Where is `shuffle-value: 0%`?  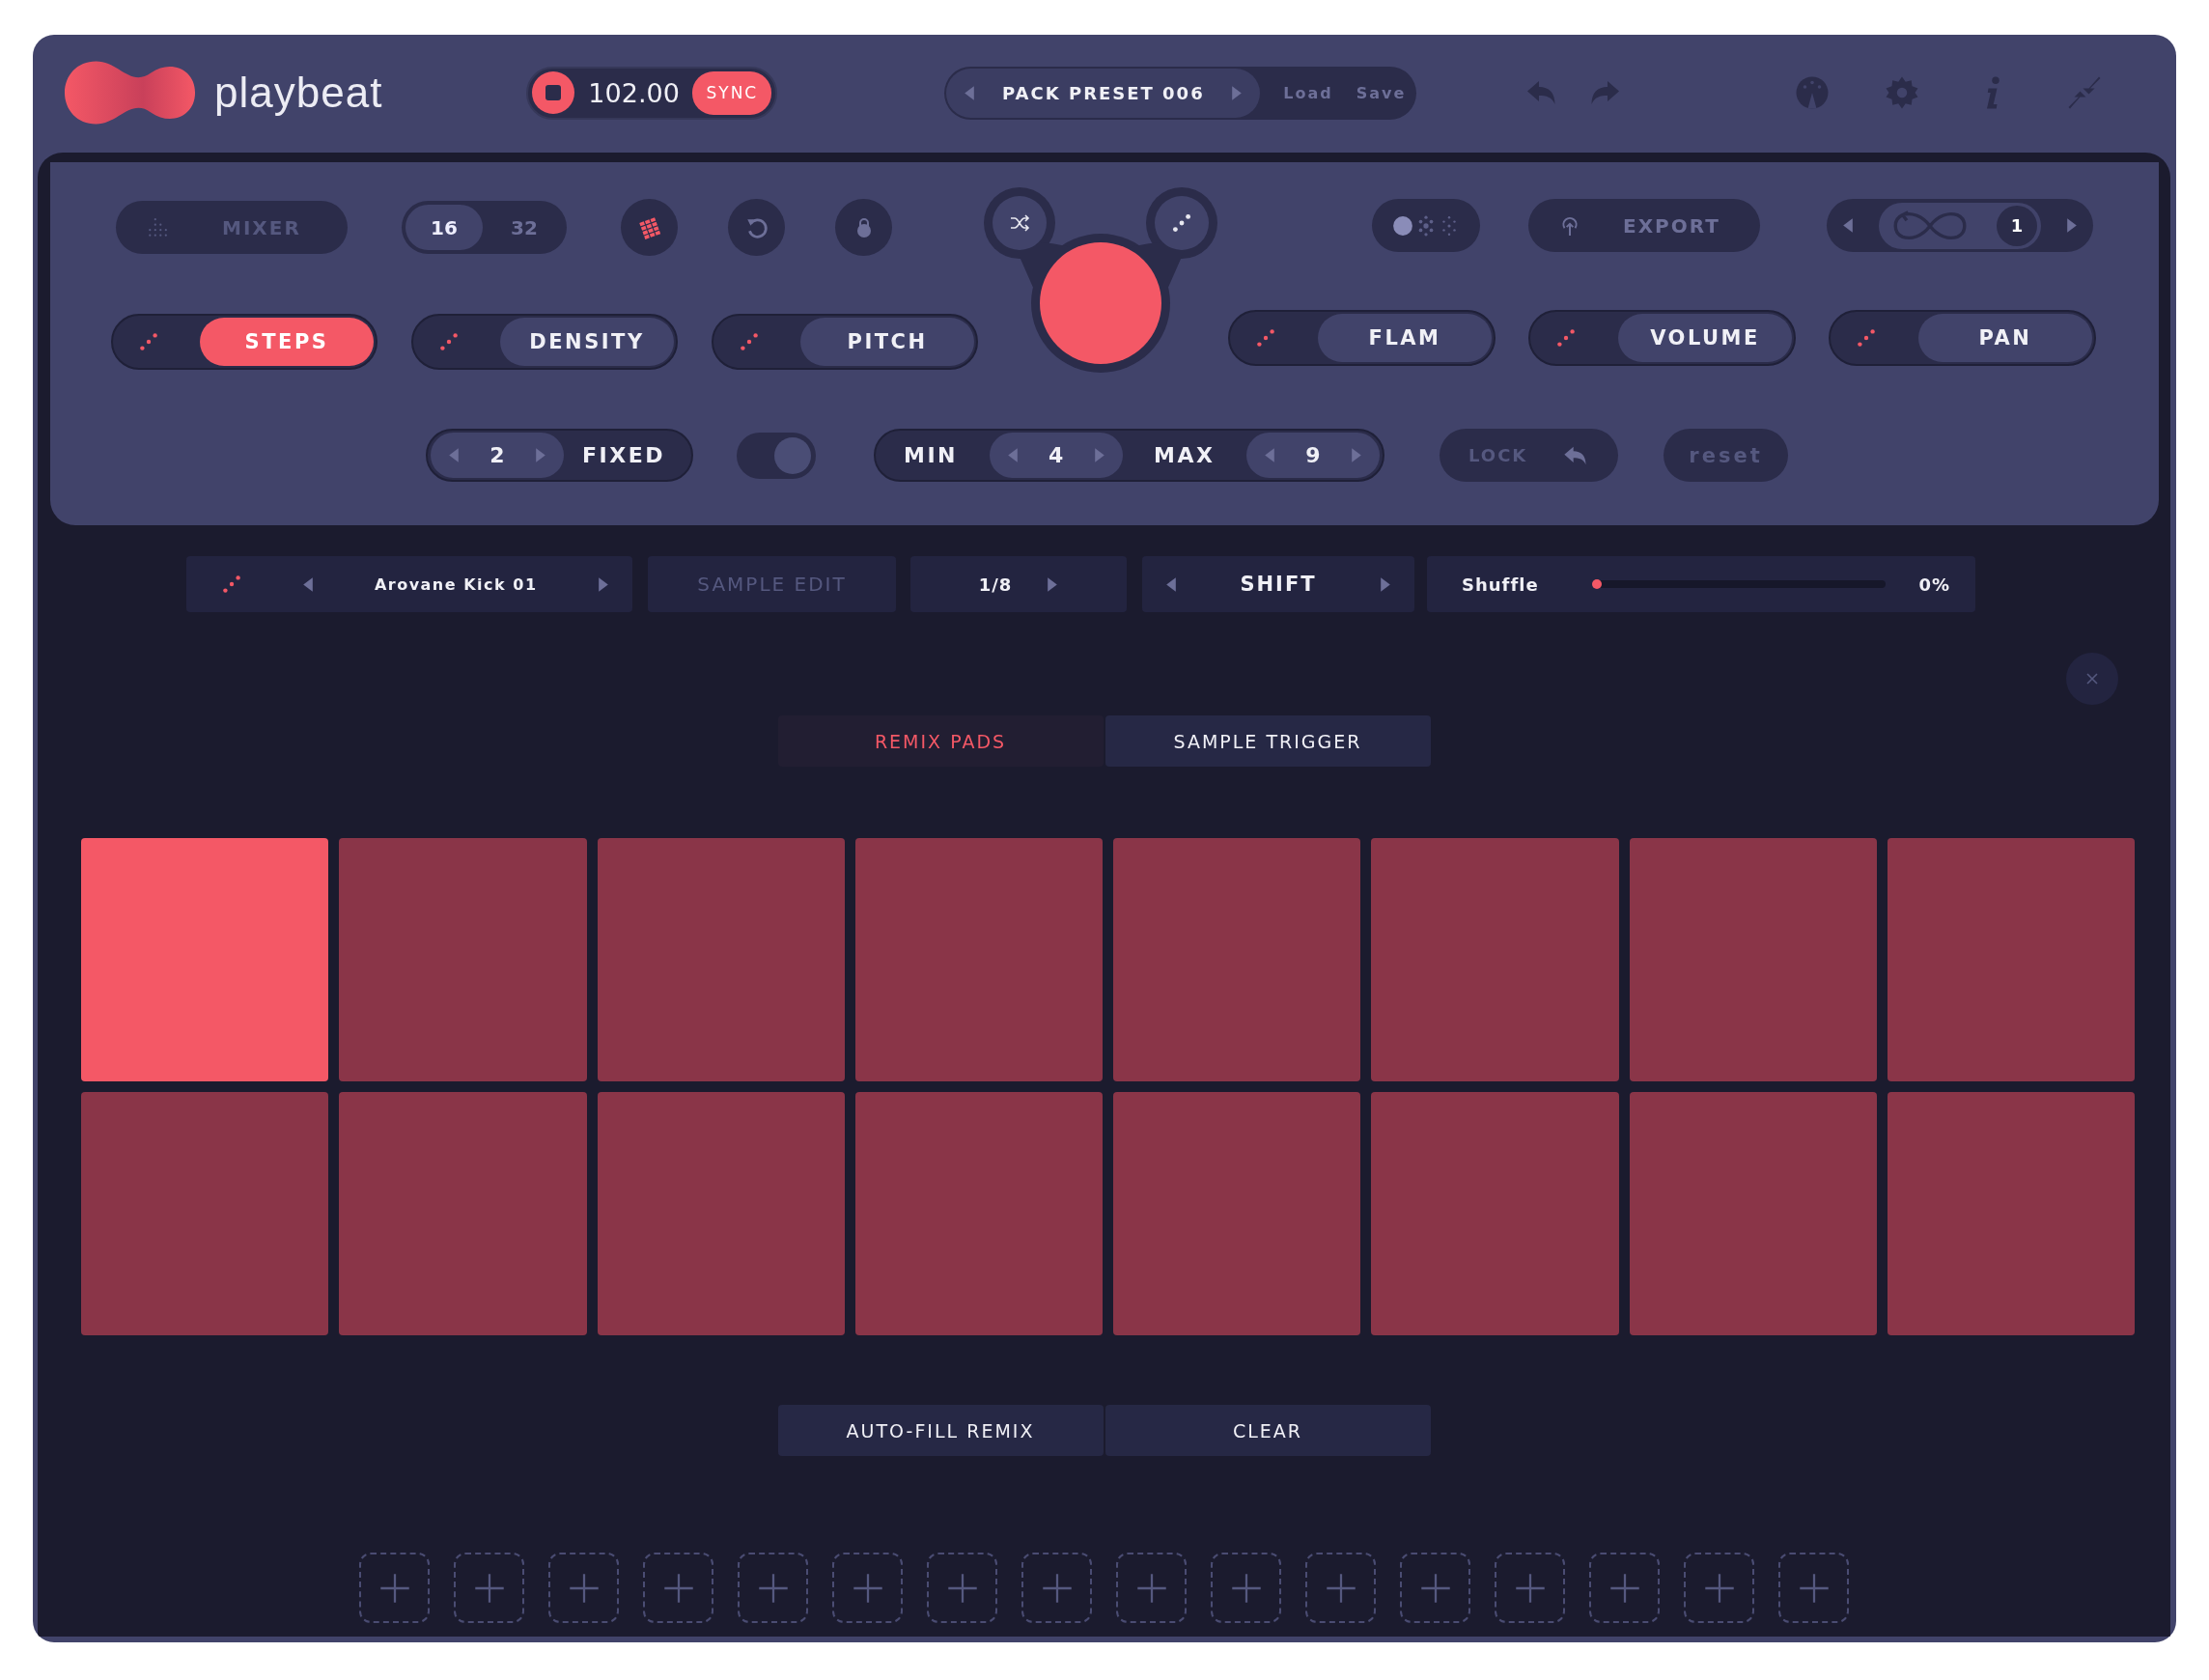 shuffle-value: 0% is located at coordinates (1934, 584).